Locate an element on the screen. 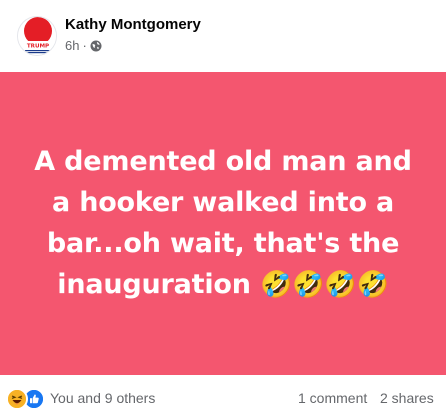 This screenshot has width=446, height=414. avatar: TRUMP is located at coordinates (37, 36).